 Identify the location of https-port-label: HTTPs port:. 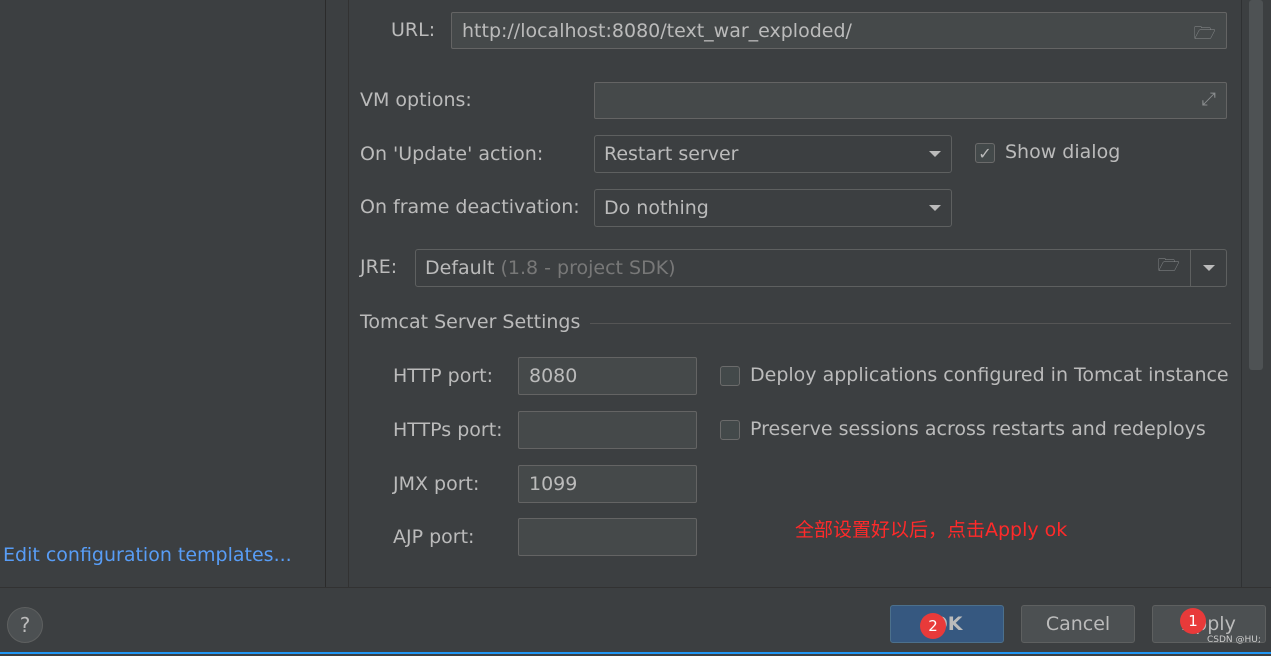
(448, 430).